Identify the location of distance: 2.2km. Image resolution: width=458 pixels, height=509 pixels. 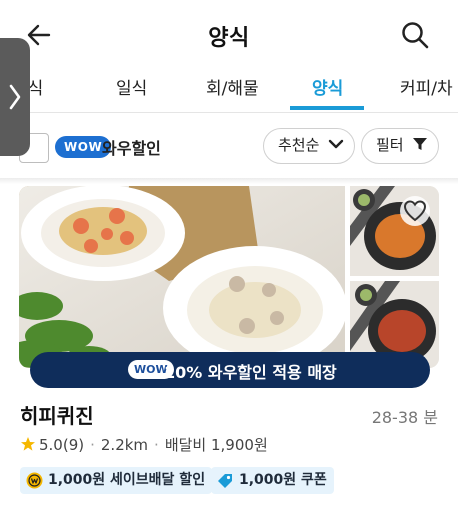
(124, 445).